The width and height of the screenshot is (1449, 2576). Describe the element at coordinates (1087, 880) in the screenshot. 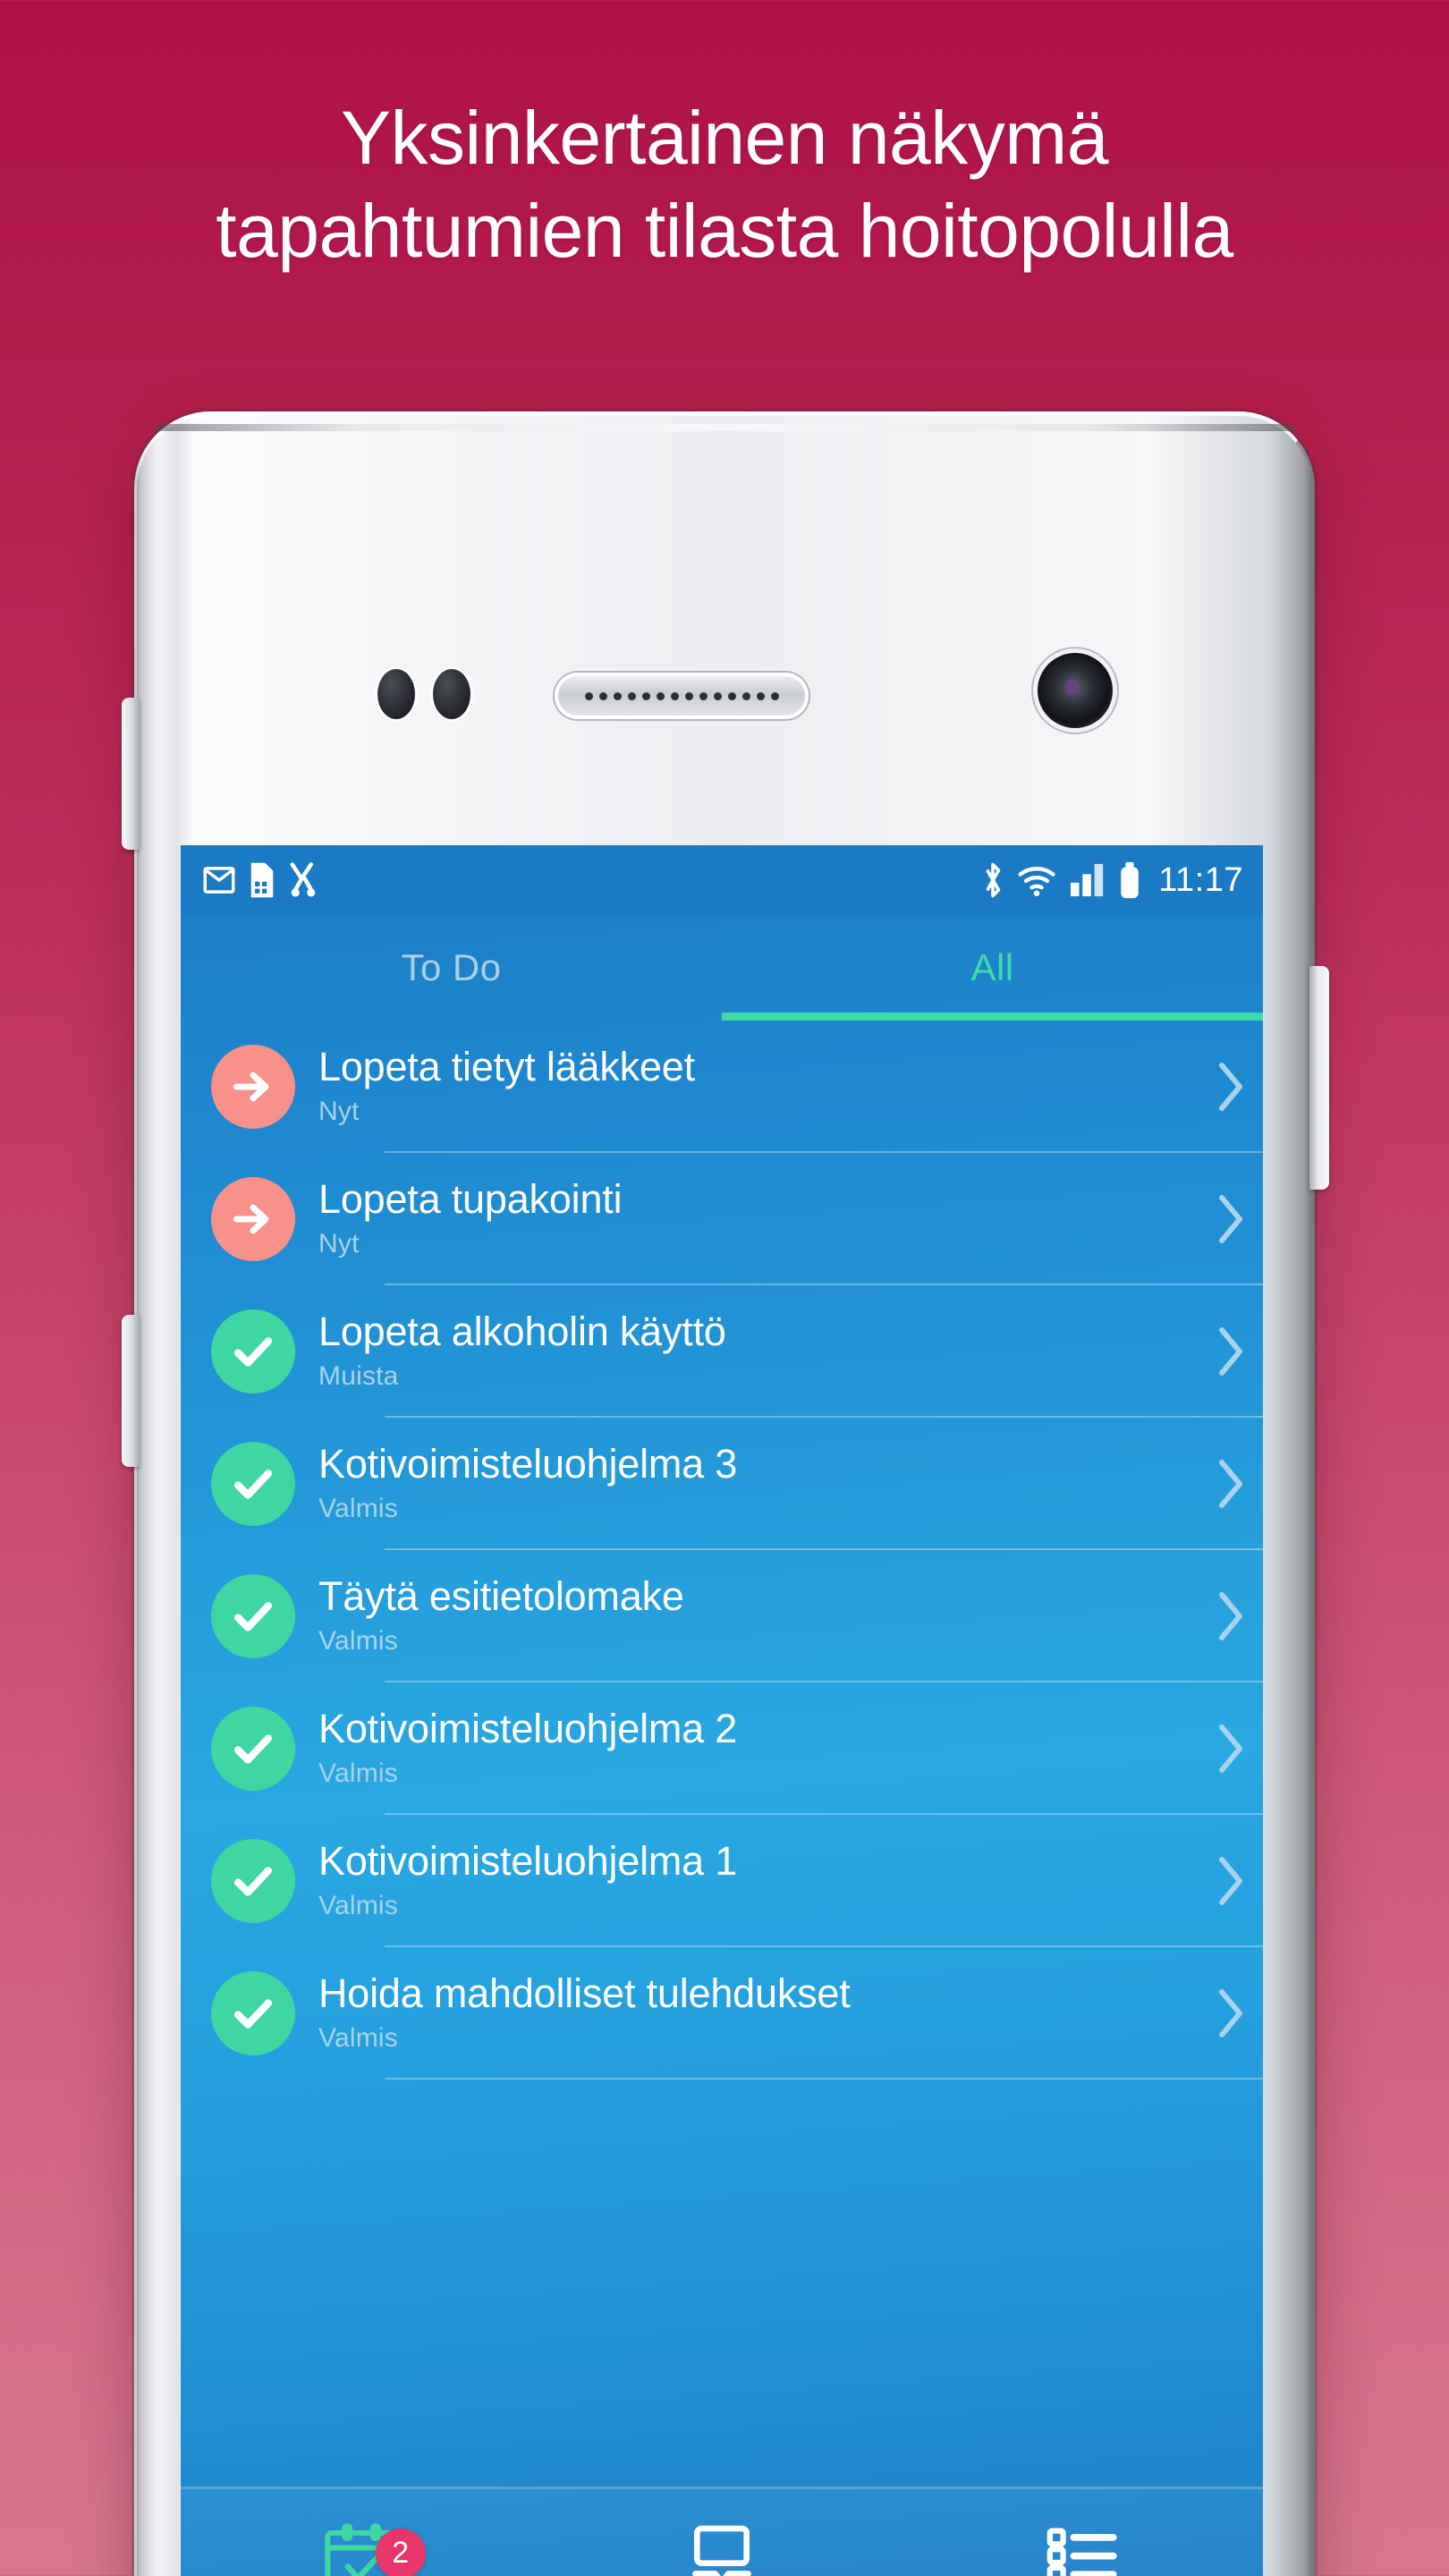

I see `signal-icon` at that location.